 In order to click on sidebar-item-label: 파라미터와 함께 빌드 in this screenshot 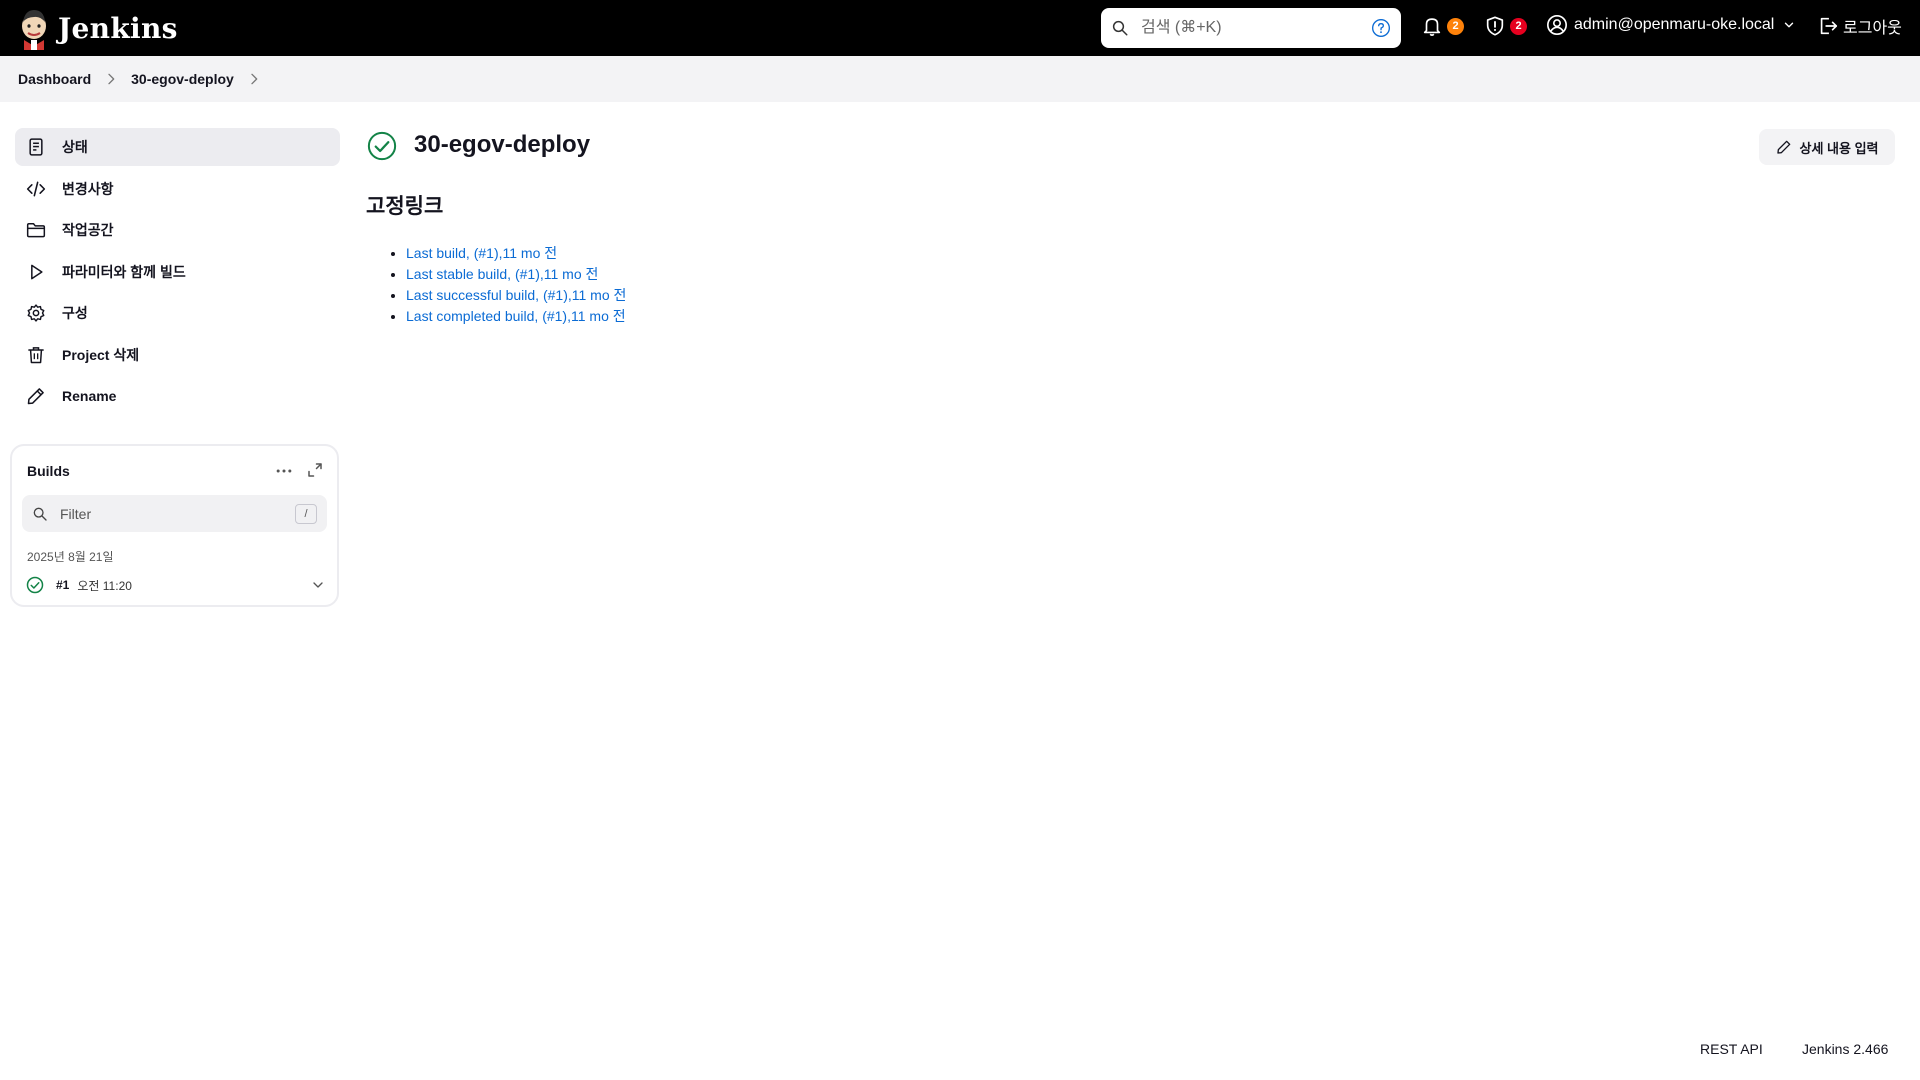, I will do `click(124, 271)`.